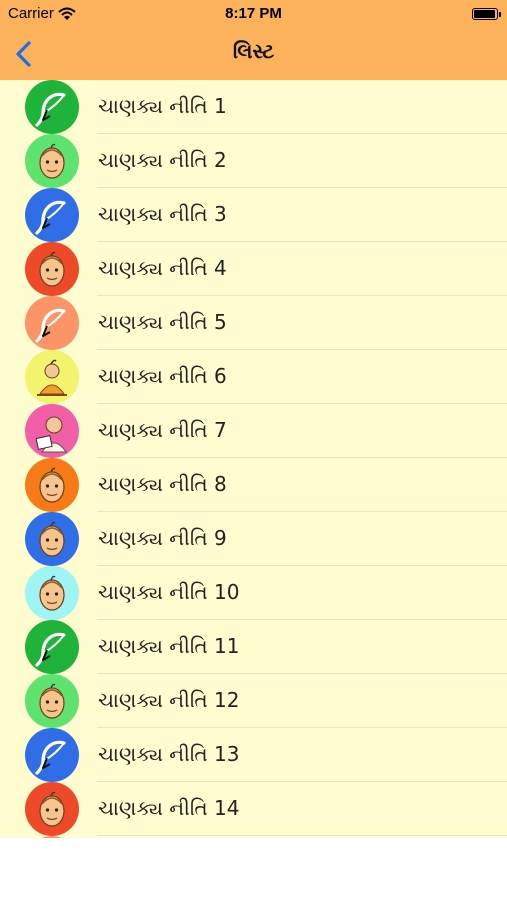  What do you see at coordinates (253, 809) in the screenshot?
I see `list-item: ચાણક્ય નીતિ 14` at bounding box center [253, 809].